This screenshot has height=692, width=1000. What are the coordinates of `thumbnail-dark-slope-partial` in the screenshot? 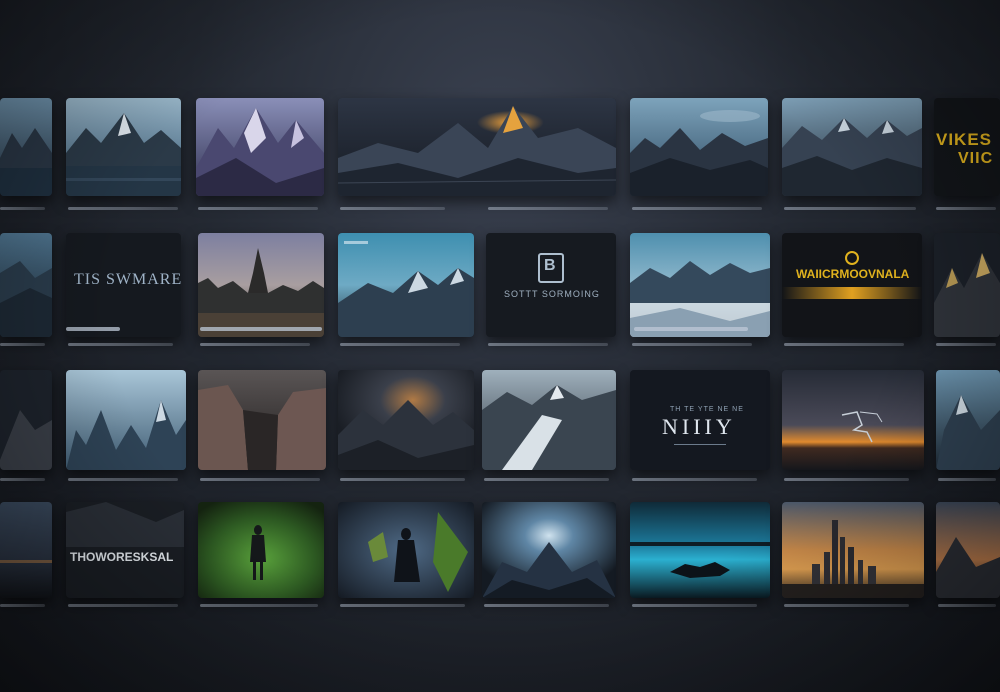 It's located at (26, 420).